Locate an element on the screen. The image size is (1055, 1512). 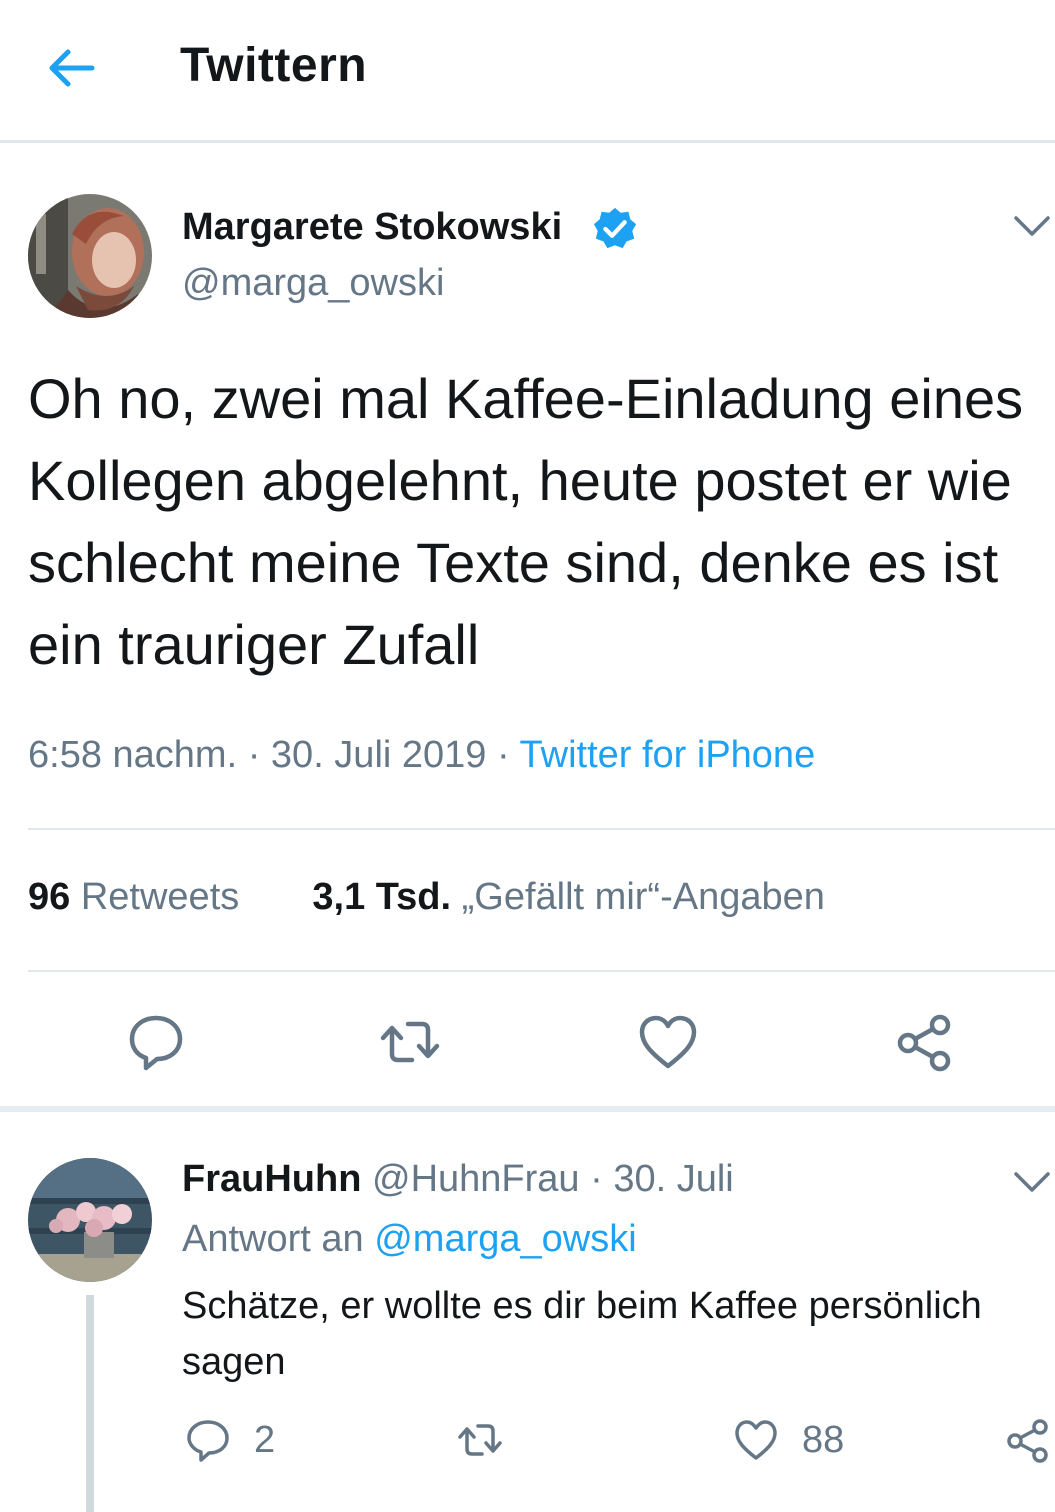
reply-share-button is located at coordinates (1028, 1440).